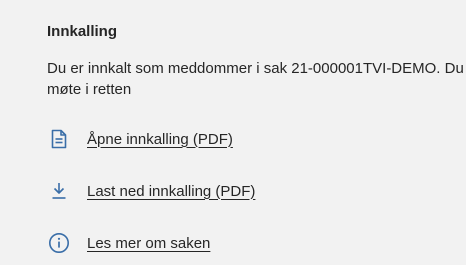 The height and width of the screenshot is (265, 466). What do you see at coordinates (171, 191) in the screenshot?
I see `download-summons-label: Last ned innkalling (PDF)` at bounding box center [171, 191].